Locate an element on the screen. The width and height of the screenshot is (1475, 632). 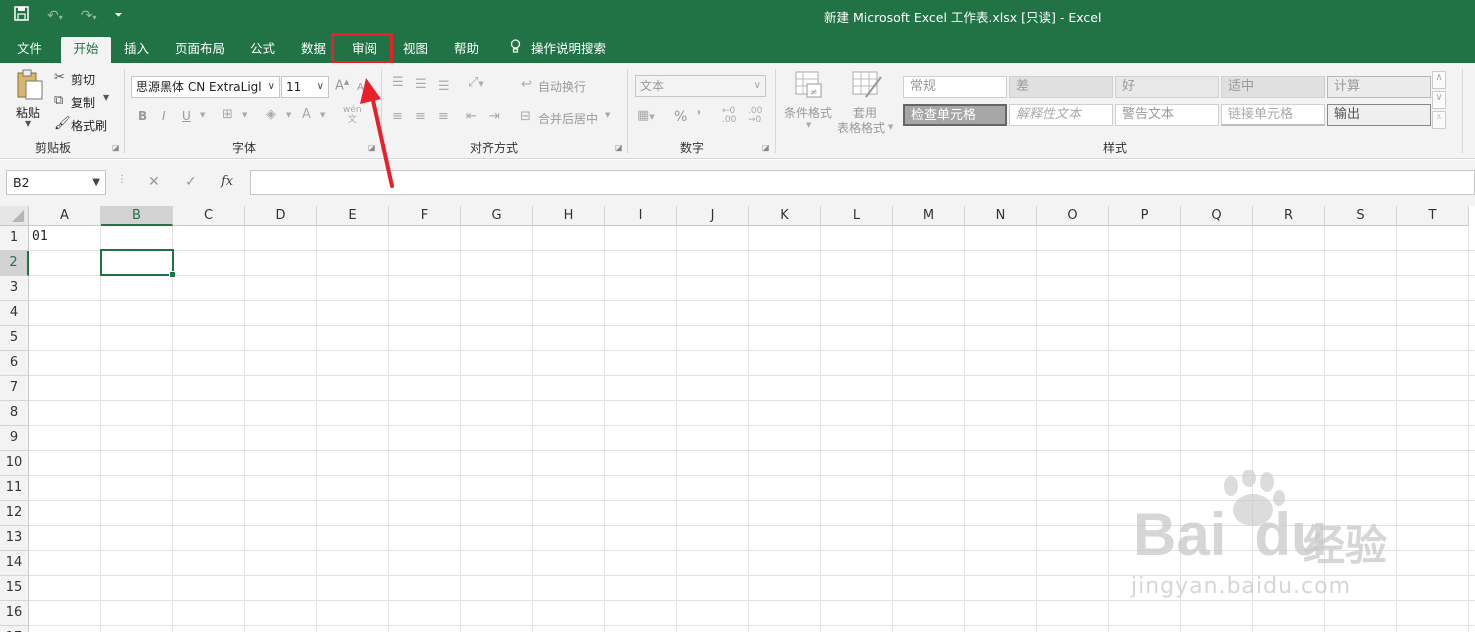
row-header-13: 13 is located at coordinates (14, 538).